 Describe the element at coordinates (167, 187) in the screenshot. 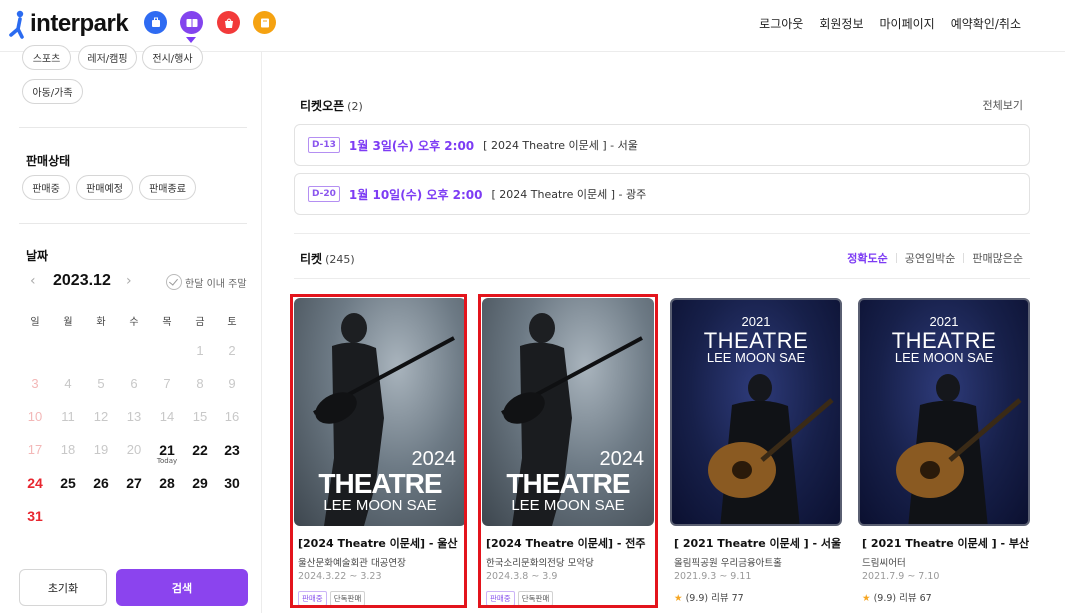

I see `status-chip-ended: 판매종료` at that location.